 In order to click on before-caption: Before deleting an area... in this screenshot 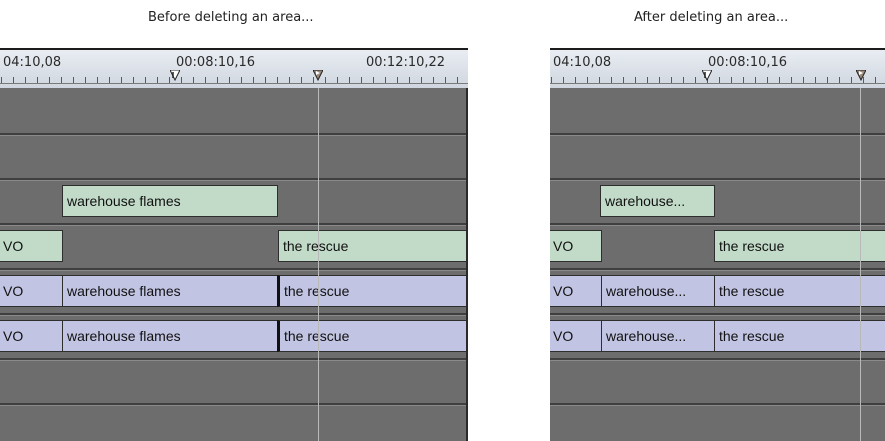, I will do `click(231, 17)`.